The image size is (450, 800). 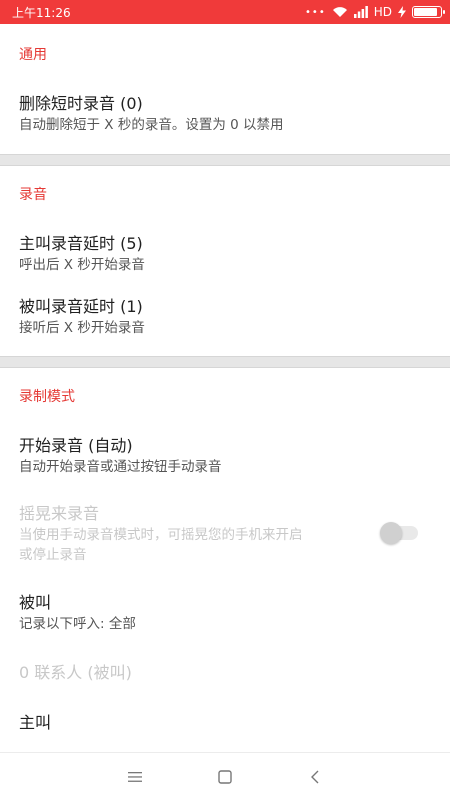 What do you see at coordinates (35, 722) in the screenshot?
I see `item-title: 主叫` at bounding box center [35, 722].